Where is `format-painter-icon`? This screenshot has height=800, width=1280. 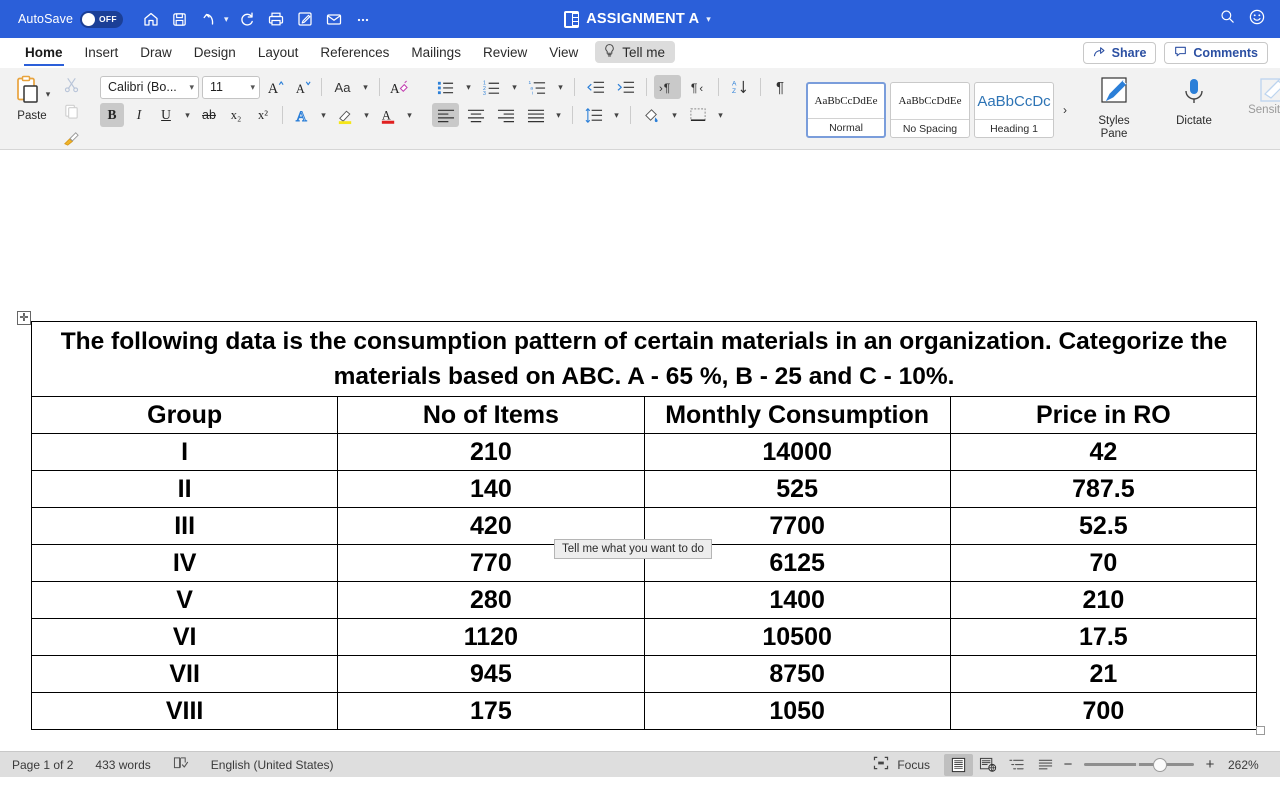 format-painter-icon is located at coordinates (71, 141).